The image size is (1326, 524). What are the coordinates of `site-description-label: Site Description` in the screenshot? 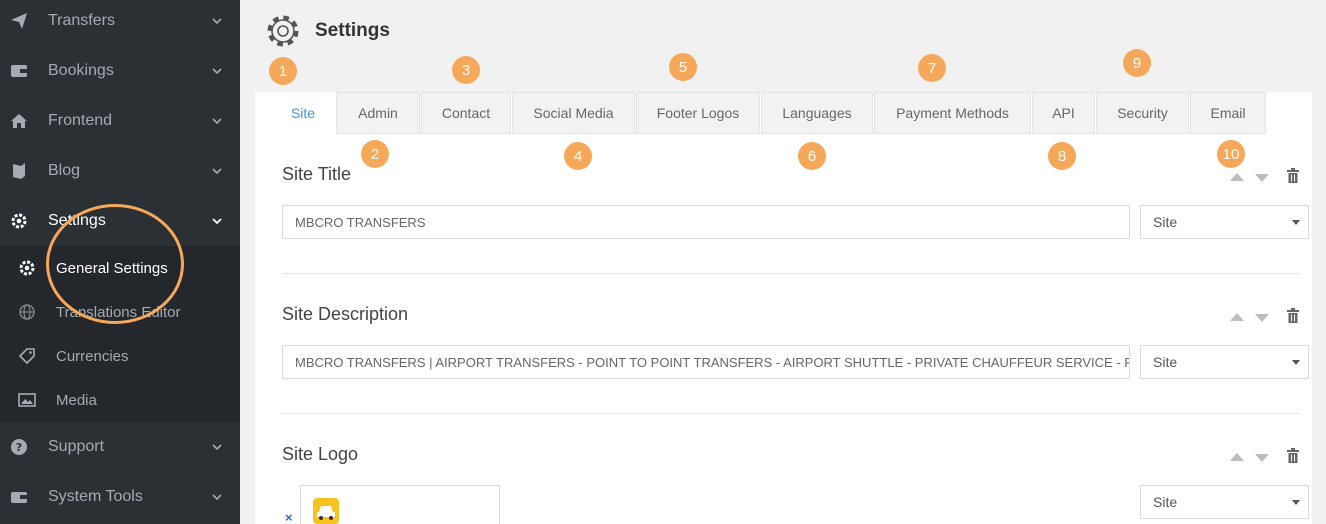 It's located at (345, 314).